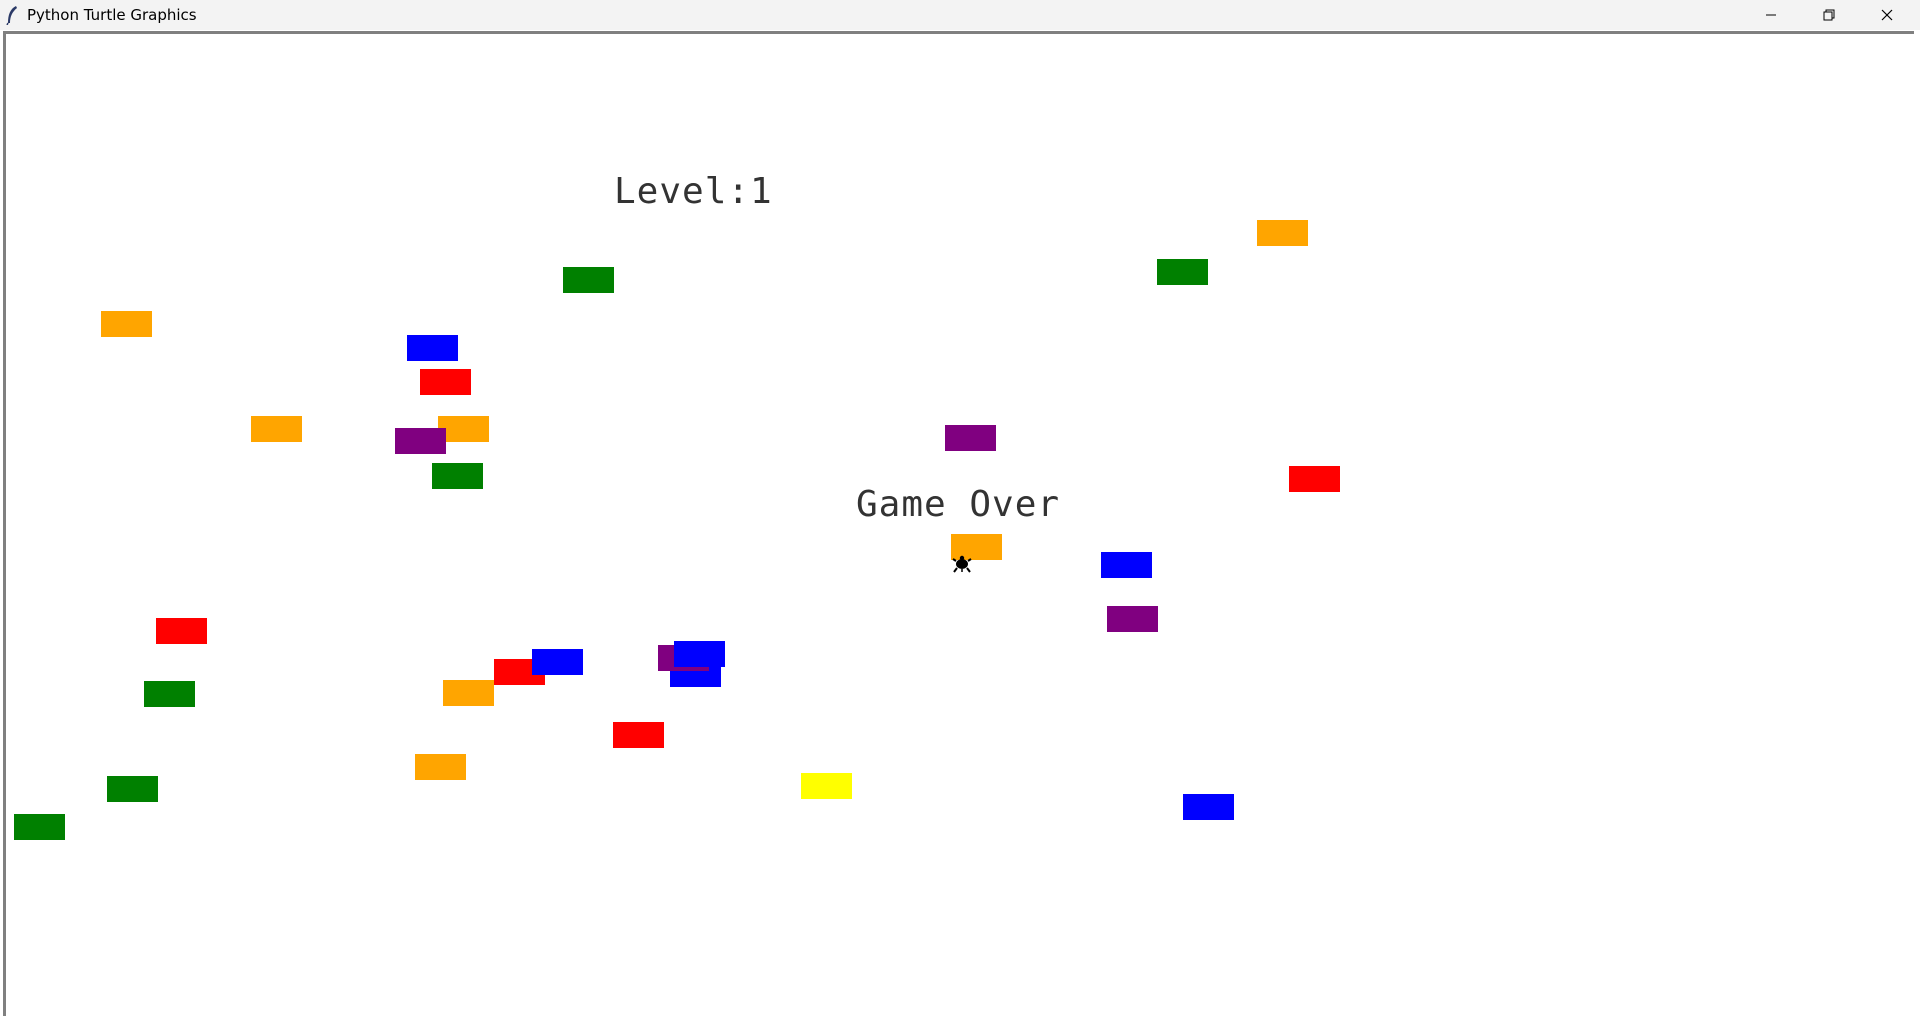 This screenshot has width=1920, height=1020. I want to click on level-label: Level:1, so click(693, 191).